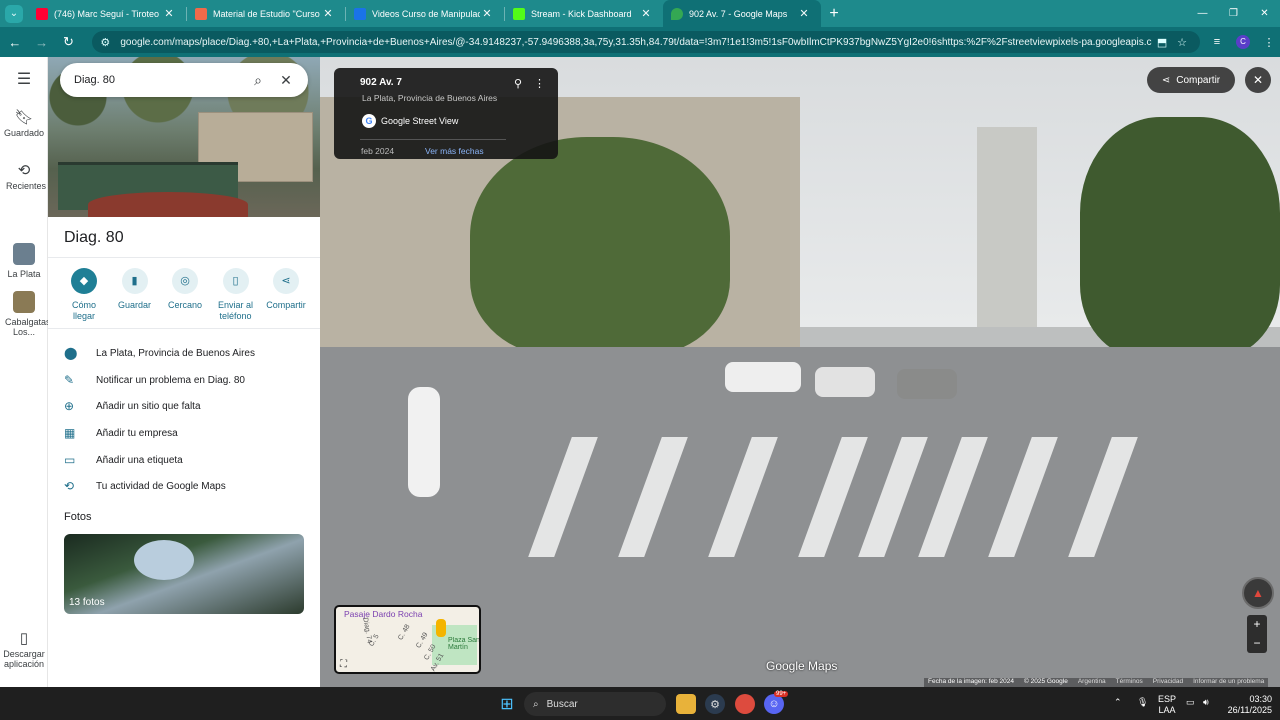 This screenshot has height=720, width=1280. What do you see at coordinates (159, 80) in the screenshot?
I see `search-input: Diag. 80` at bounding box center [159, 80].